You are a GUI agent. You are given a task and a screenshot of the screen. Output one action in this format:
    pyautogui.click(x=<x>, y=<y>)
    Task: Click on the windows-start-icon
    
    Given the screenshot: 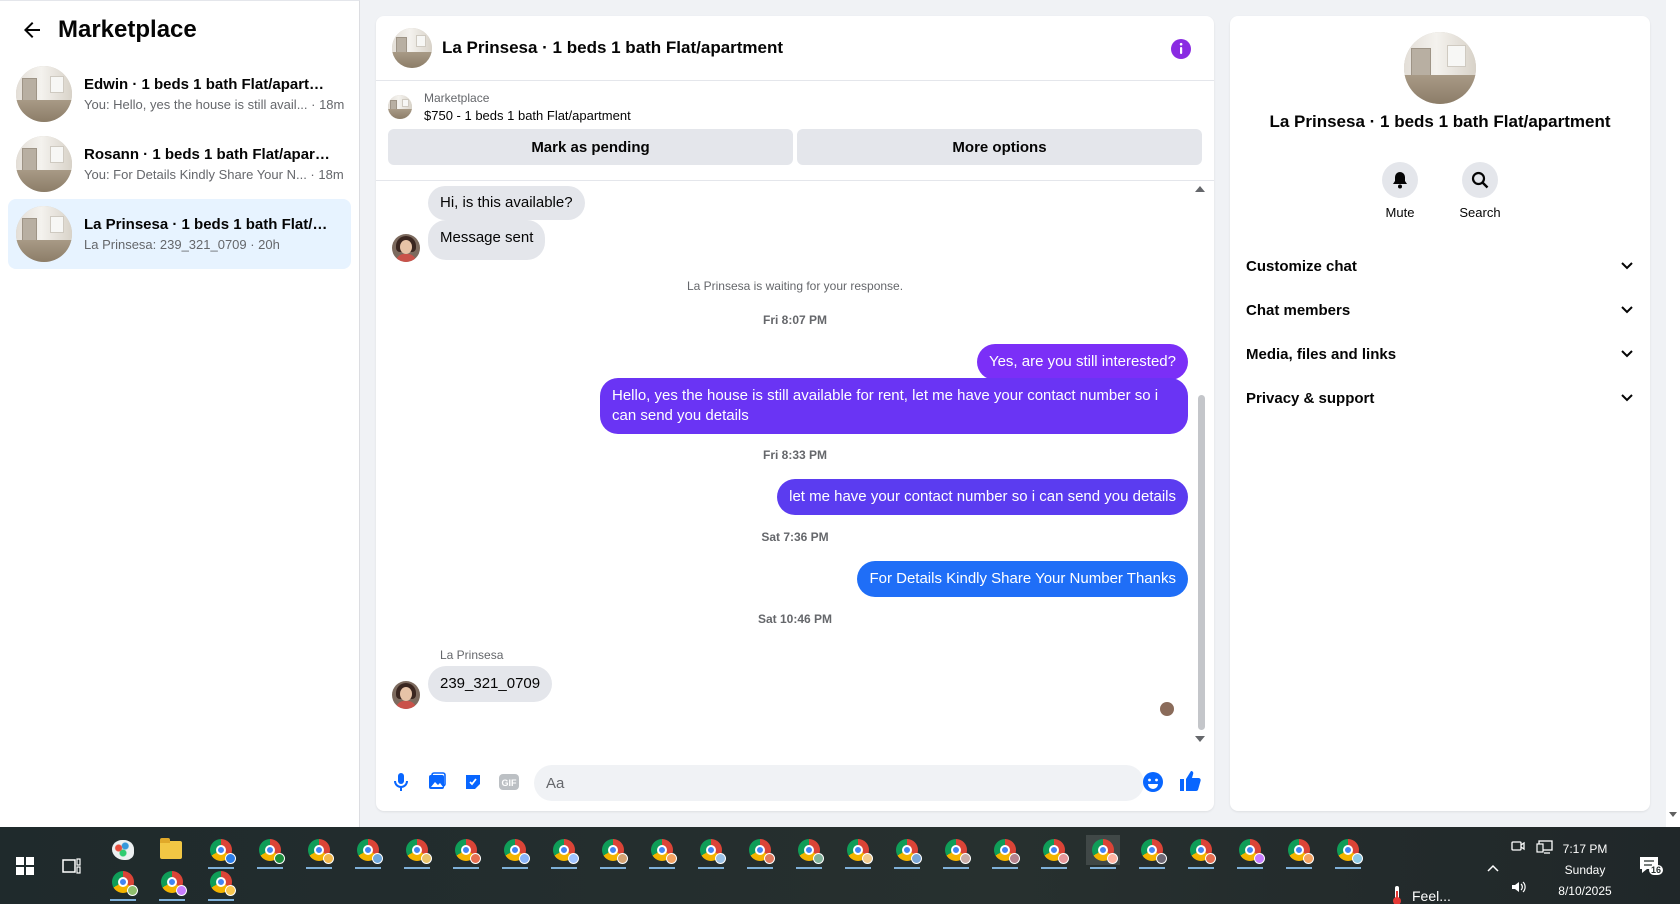 What is the action you would take?
    pyautogui.click(x=25, y=866)
    